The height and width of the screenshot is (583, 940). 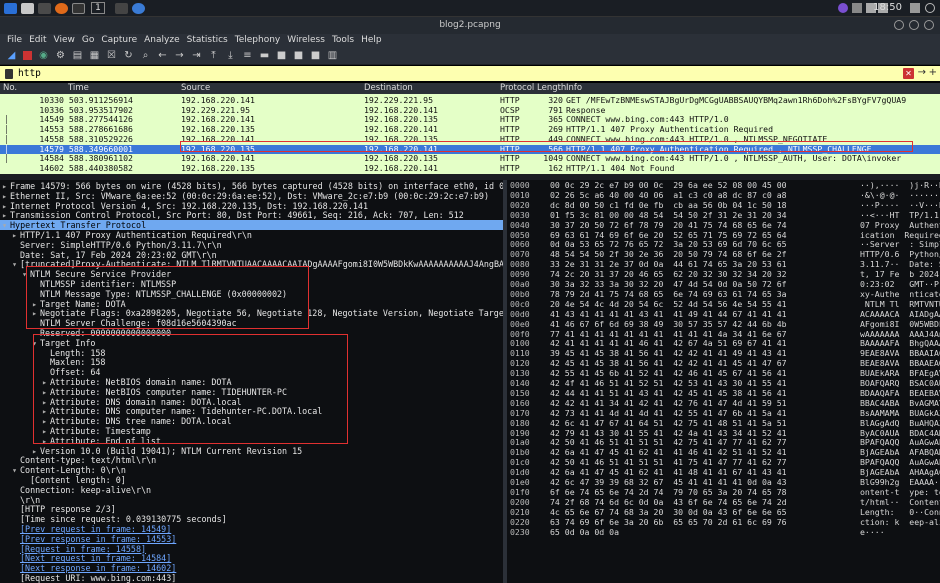 I want to click on hex-ascii: AFgomi8I 0W5WBDkK, so click(x=900, y=324).